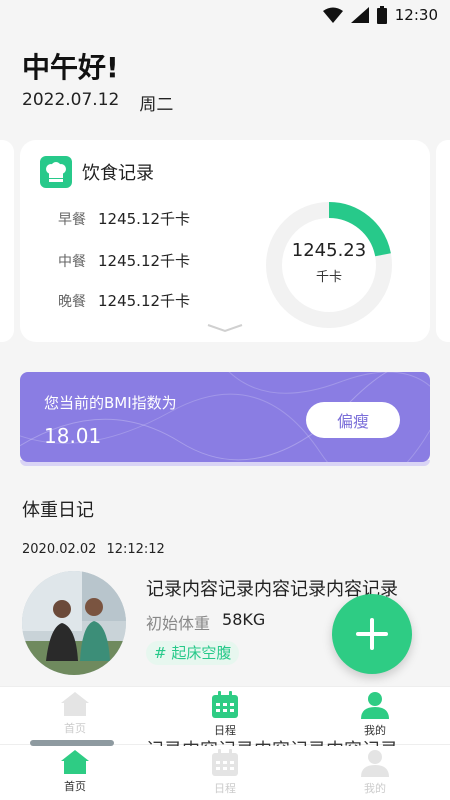 This screenshot has height=800, width=450. I want to click on bmi-status-button: 偏瘦, so click(353, 420).